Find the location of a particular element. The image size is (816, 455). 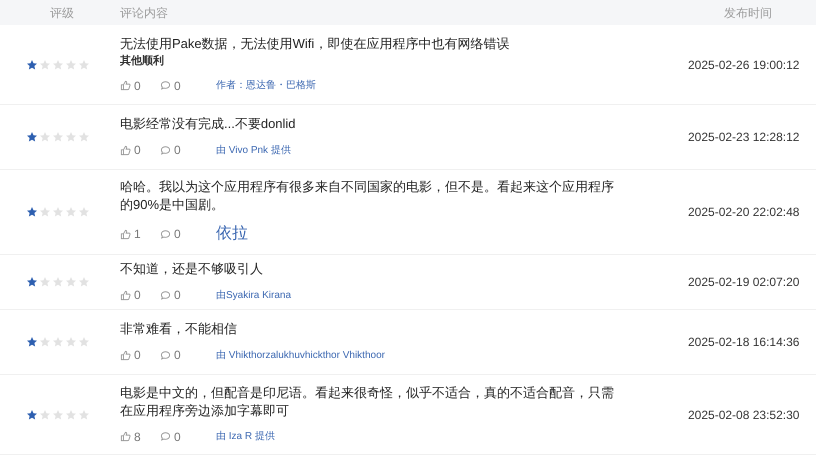

review-text: 电影经常没有完成...不要donlid is located at coordinates (208, 124).